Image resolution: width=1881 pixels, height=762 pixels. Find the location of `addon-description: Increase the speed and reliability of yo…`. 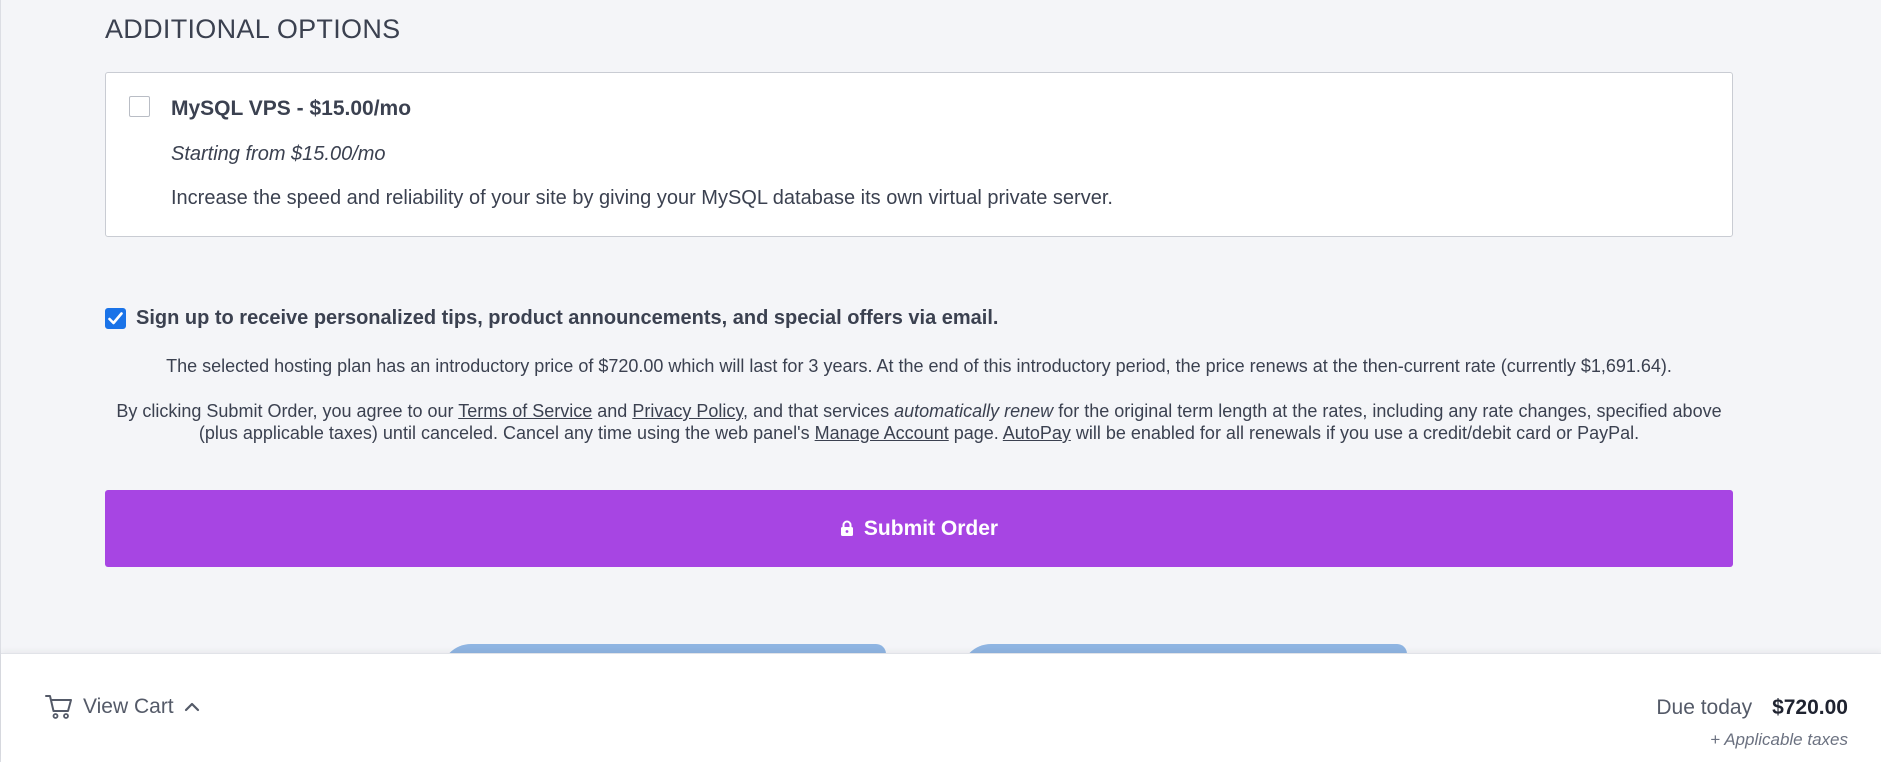

addon-description: Increase the speed and reliability of yo… is located at coordinates (642, 198).